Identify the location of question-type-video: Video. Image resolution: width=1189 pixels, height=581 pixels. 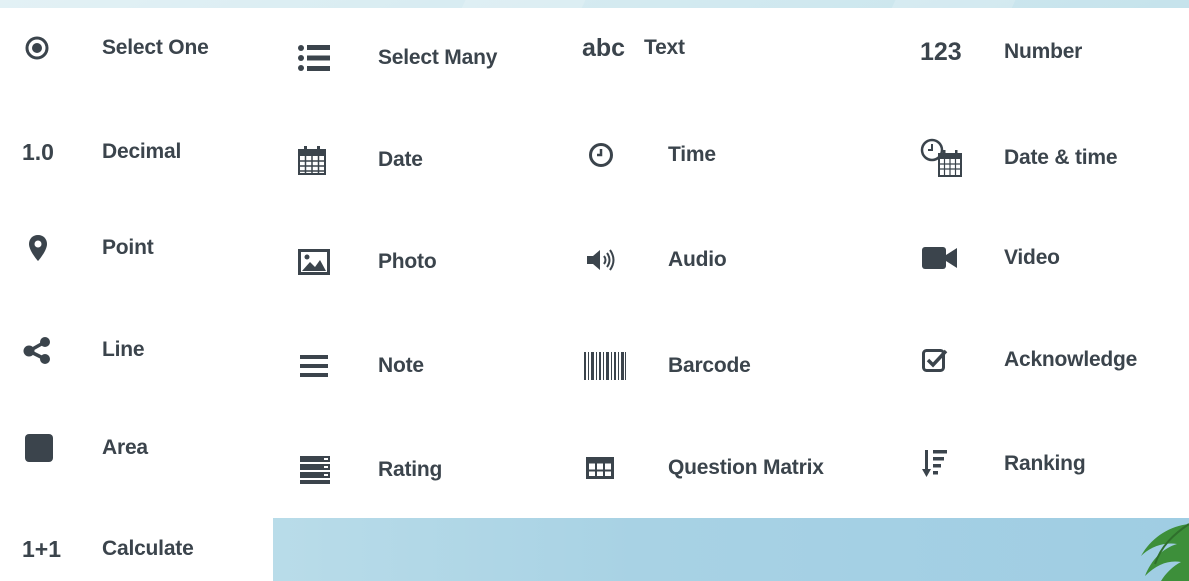
(991, 258).